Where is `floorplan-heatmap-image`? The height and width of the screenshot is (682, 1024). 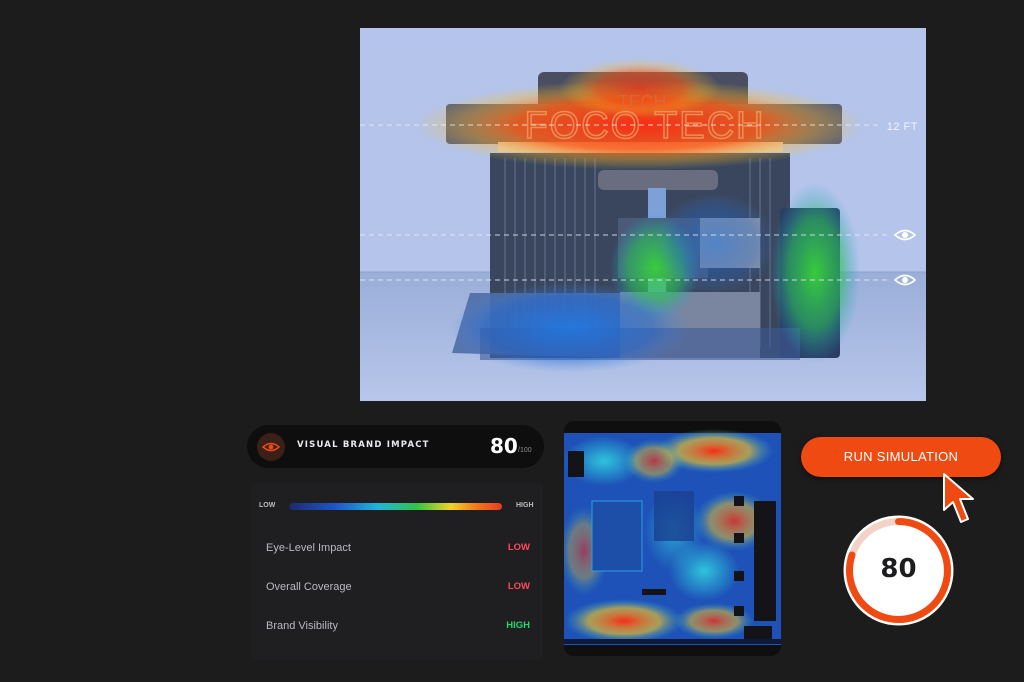
floorplan-heatmap-image is located at coordinates (672, 537).